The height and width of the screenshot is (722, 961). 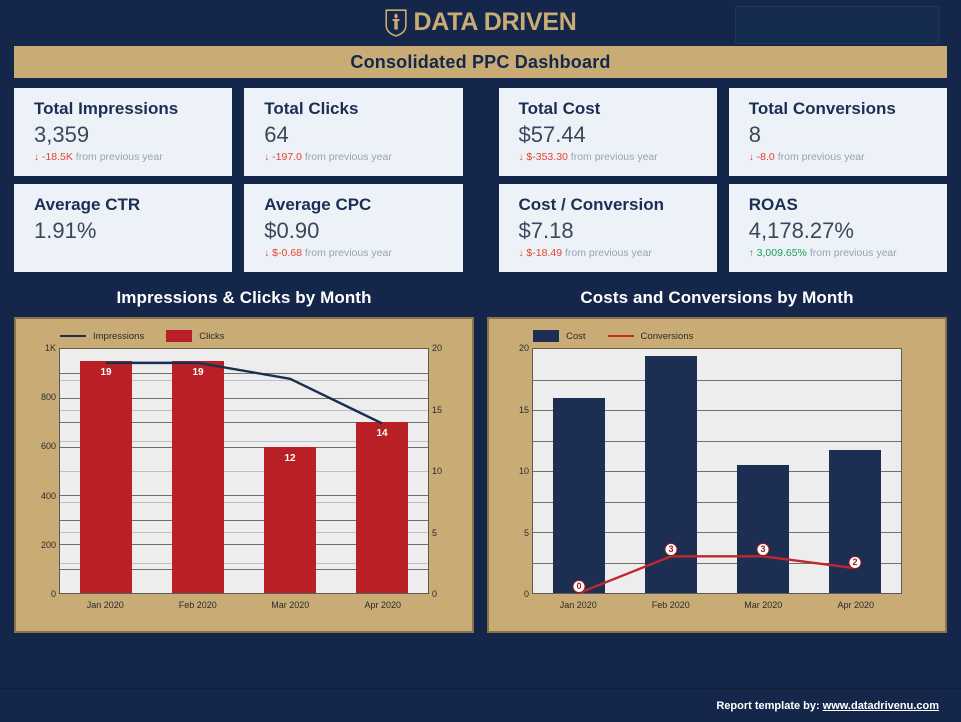 I want to click on y-axis-right: 0 5 10 15 20, so click(x=447, y=471).